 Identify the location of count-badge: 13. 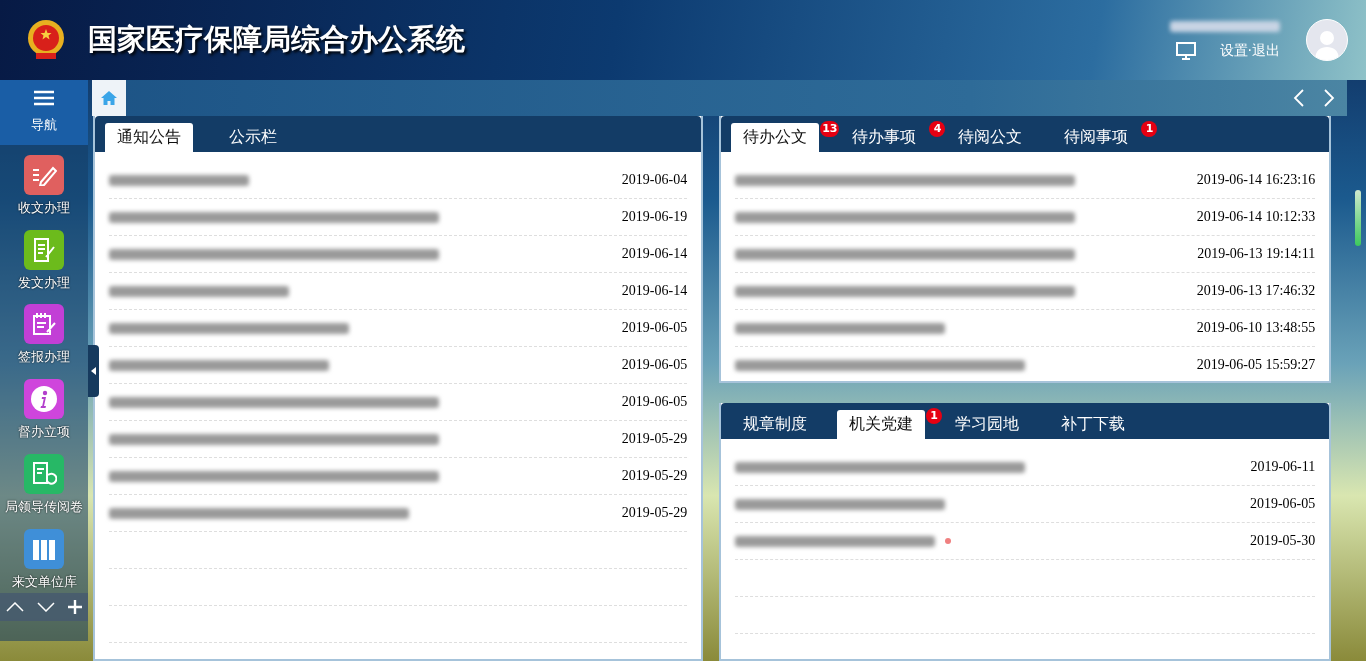
(830, 129).